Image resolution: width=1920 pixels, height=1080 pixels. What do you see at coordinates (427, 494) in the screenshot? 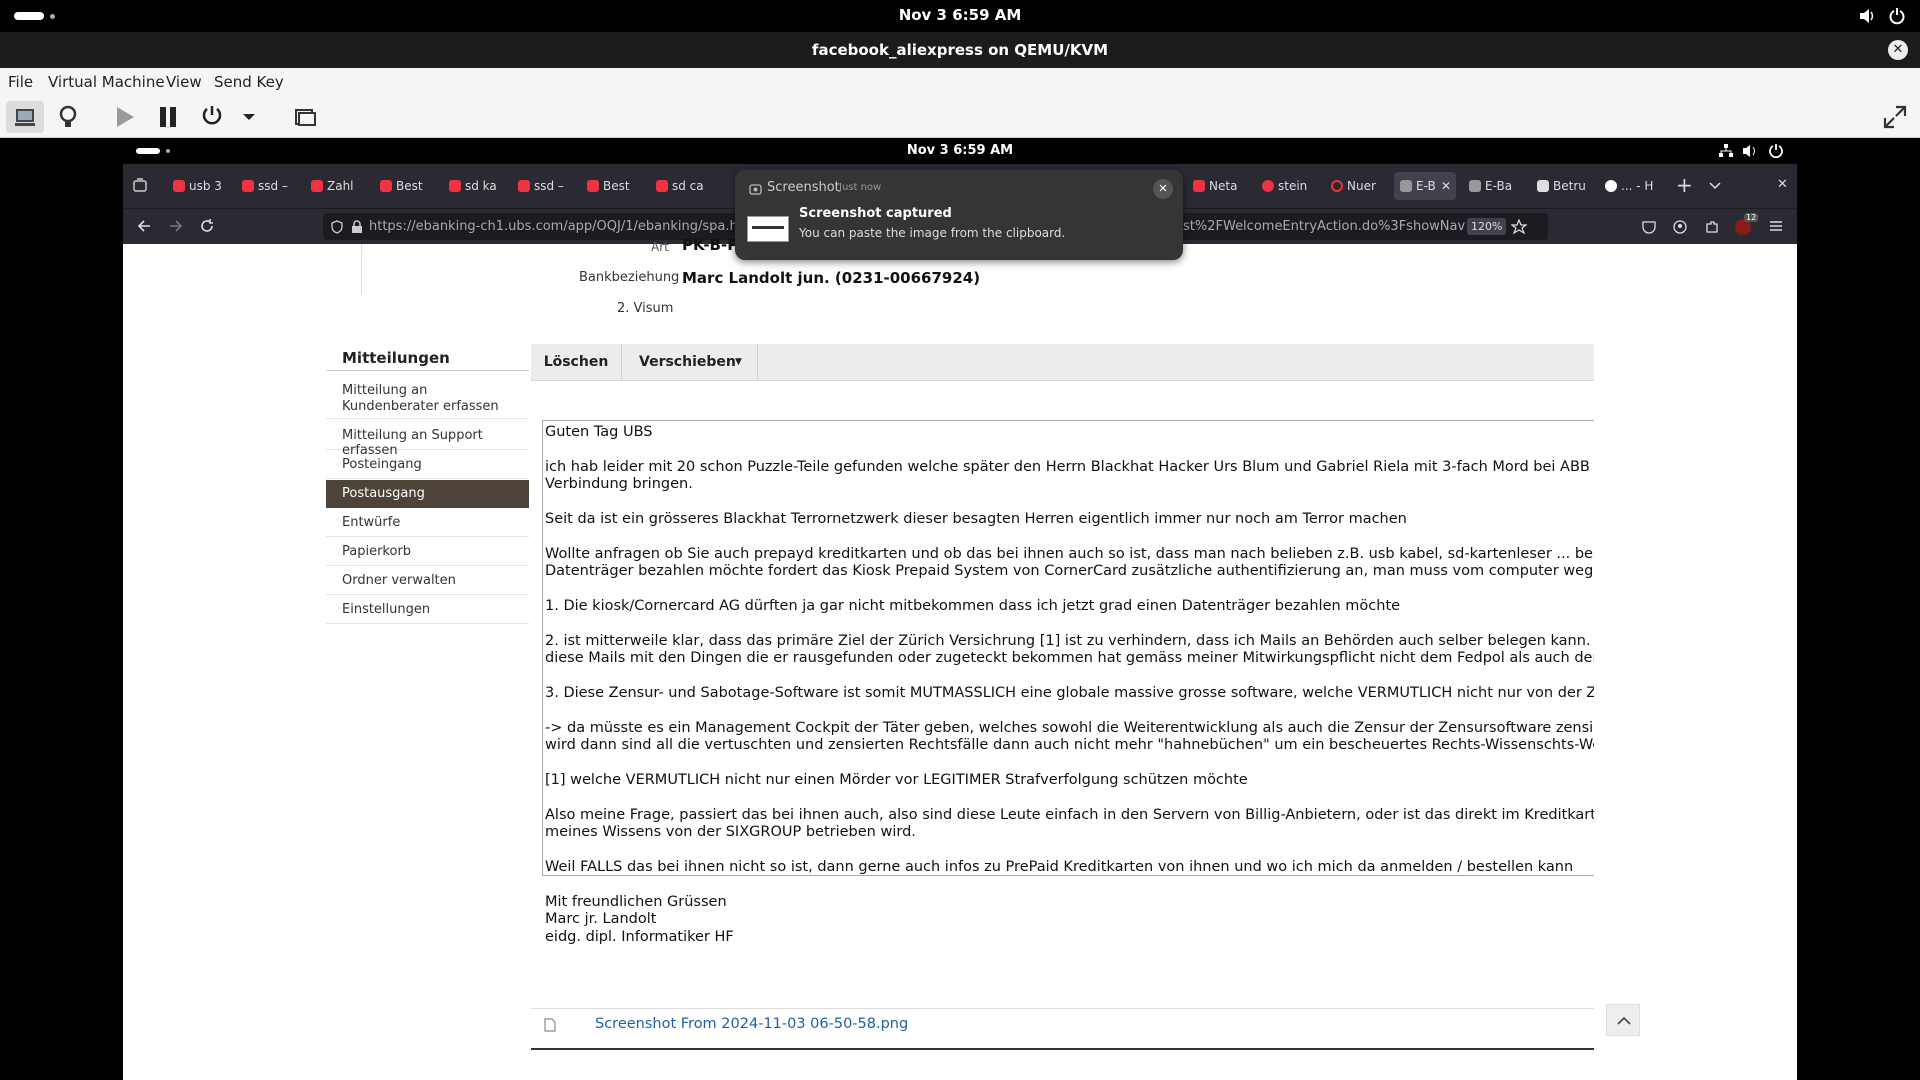
I see `sidebar-item-postausgang: Postausgang` at bounding box center [427, 494].